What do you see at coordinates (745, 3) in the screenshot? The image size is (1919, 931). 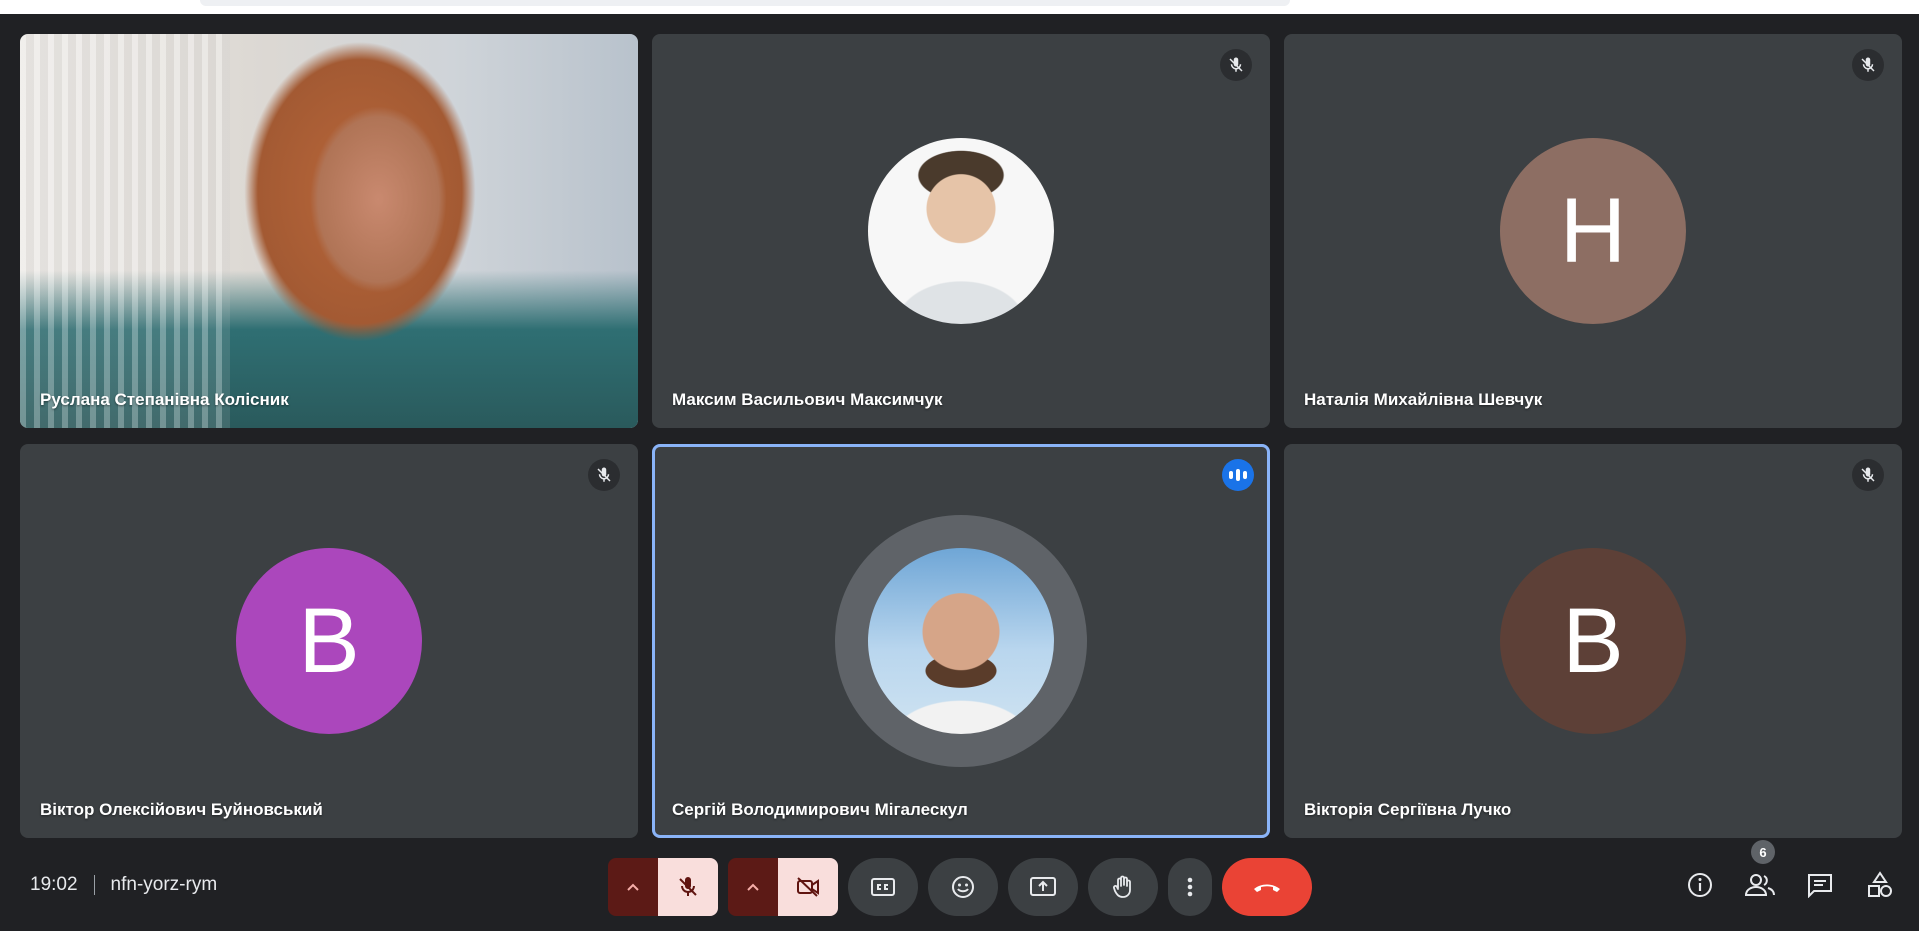 I see `tab-strip` at bounding box center [745, 3].